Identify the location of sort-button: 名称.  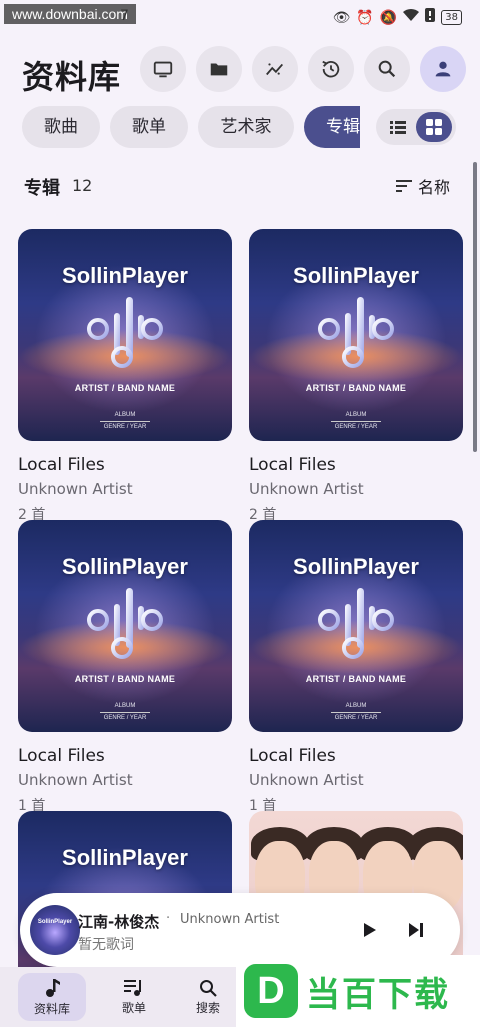
(422, 186).